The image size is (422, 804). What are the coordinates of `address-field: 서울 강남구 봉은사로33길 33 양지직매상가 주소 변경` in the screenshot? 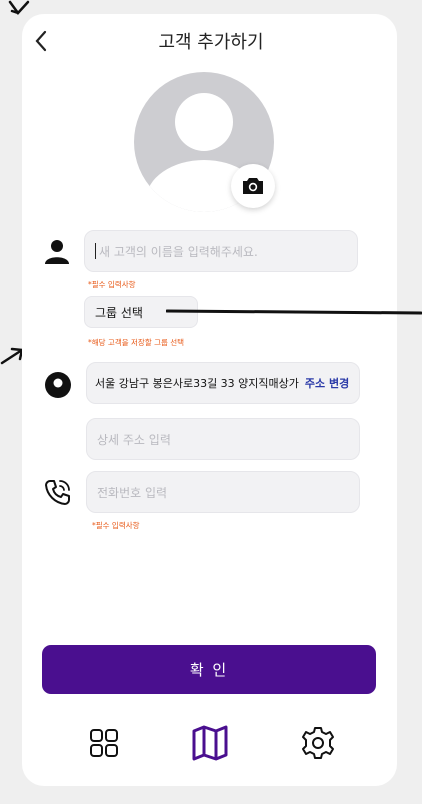 It's located at (223, 383).